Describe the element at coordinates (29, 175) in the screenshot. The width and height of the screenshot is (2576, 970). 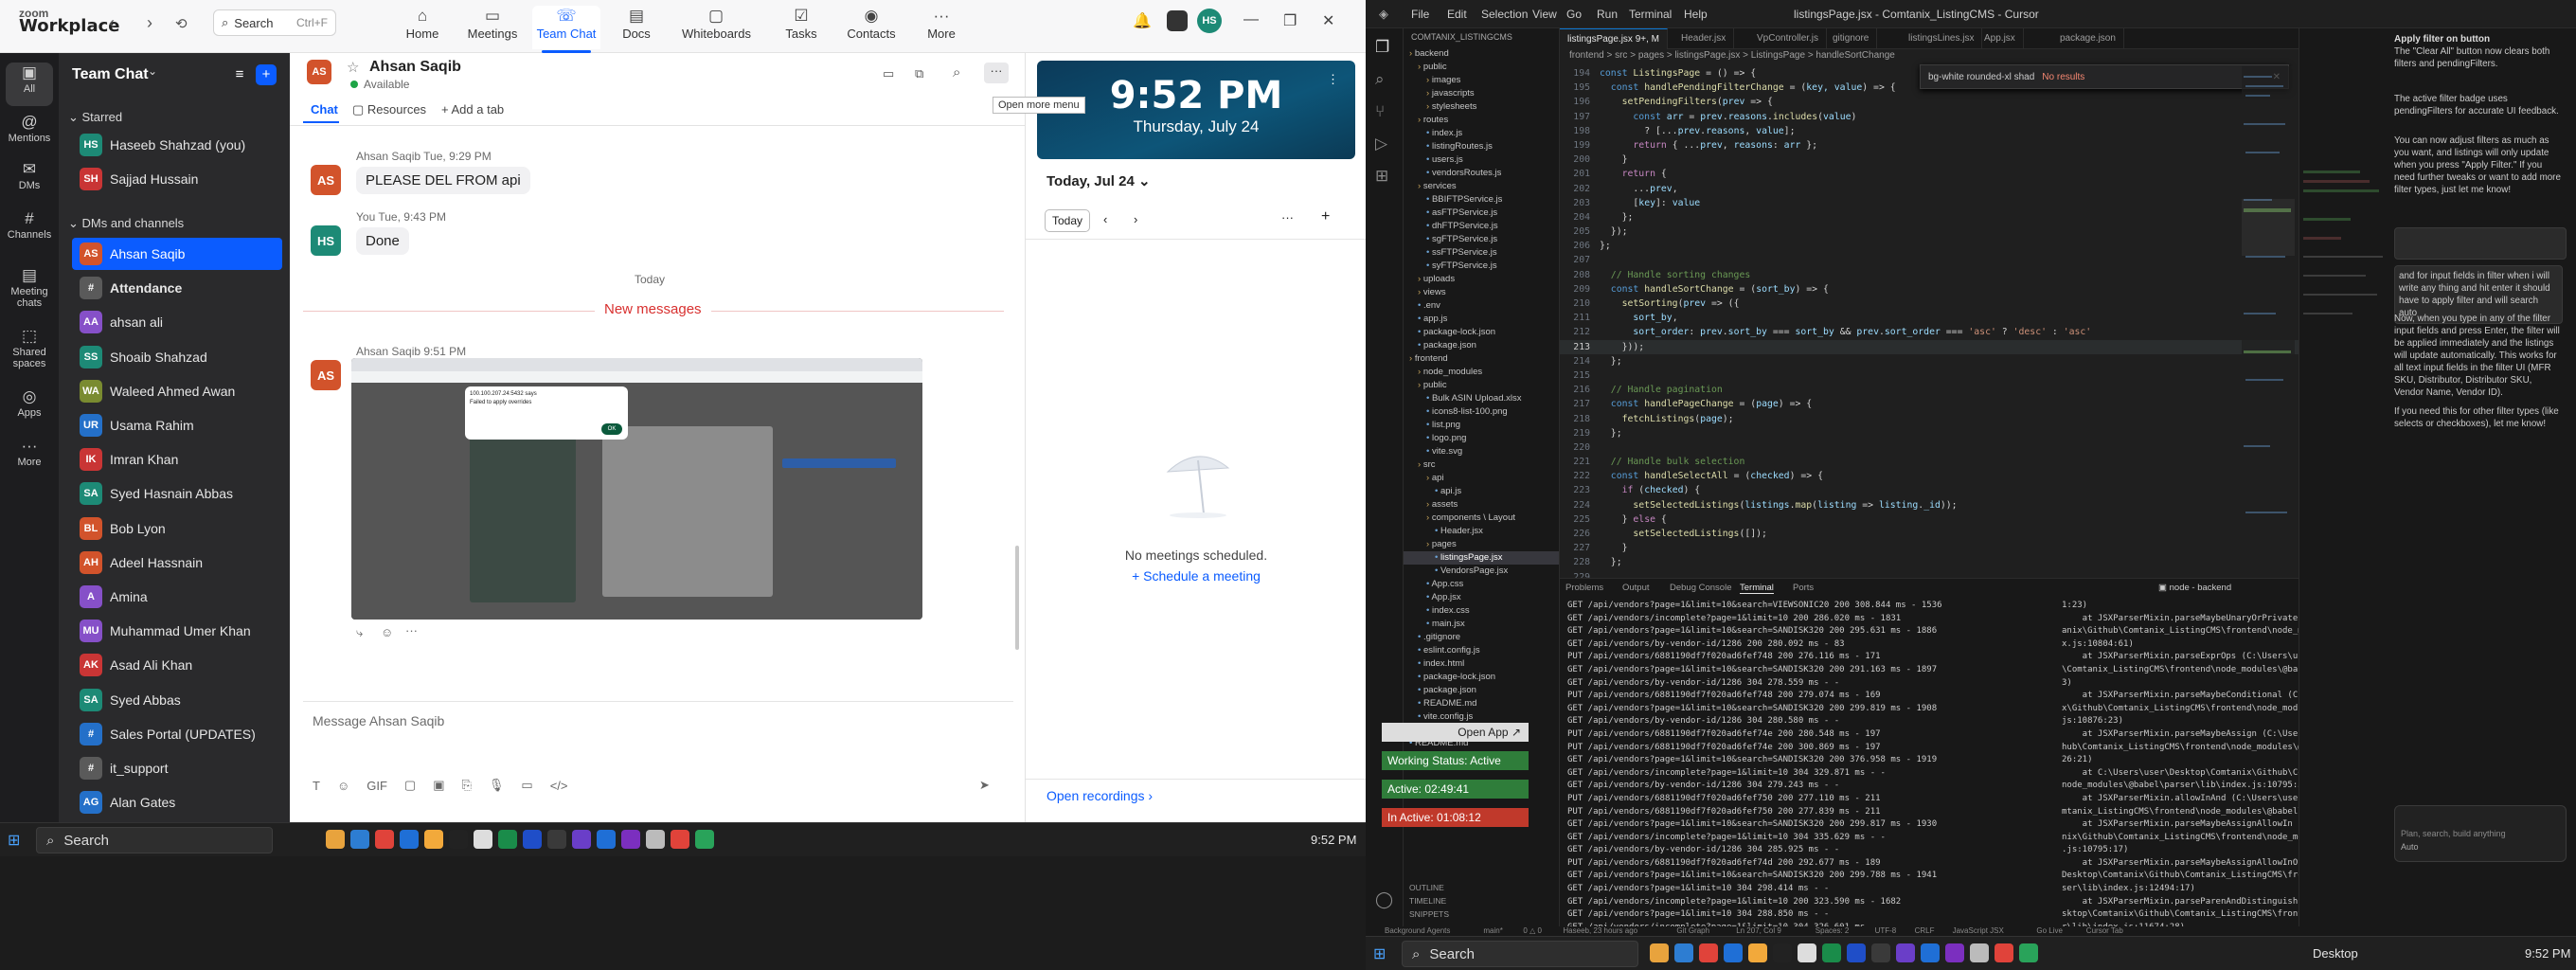
I see `rail-dms: ✉ DMs` at that location.